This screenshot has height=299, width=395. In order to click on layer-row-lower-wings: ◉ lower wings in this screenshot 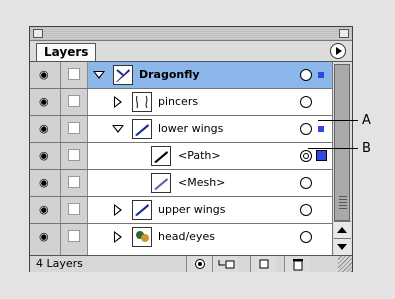, I will do `click(181, 129)`.